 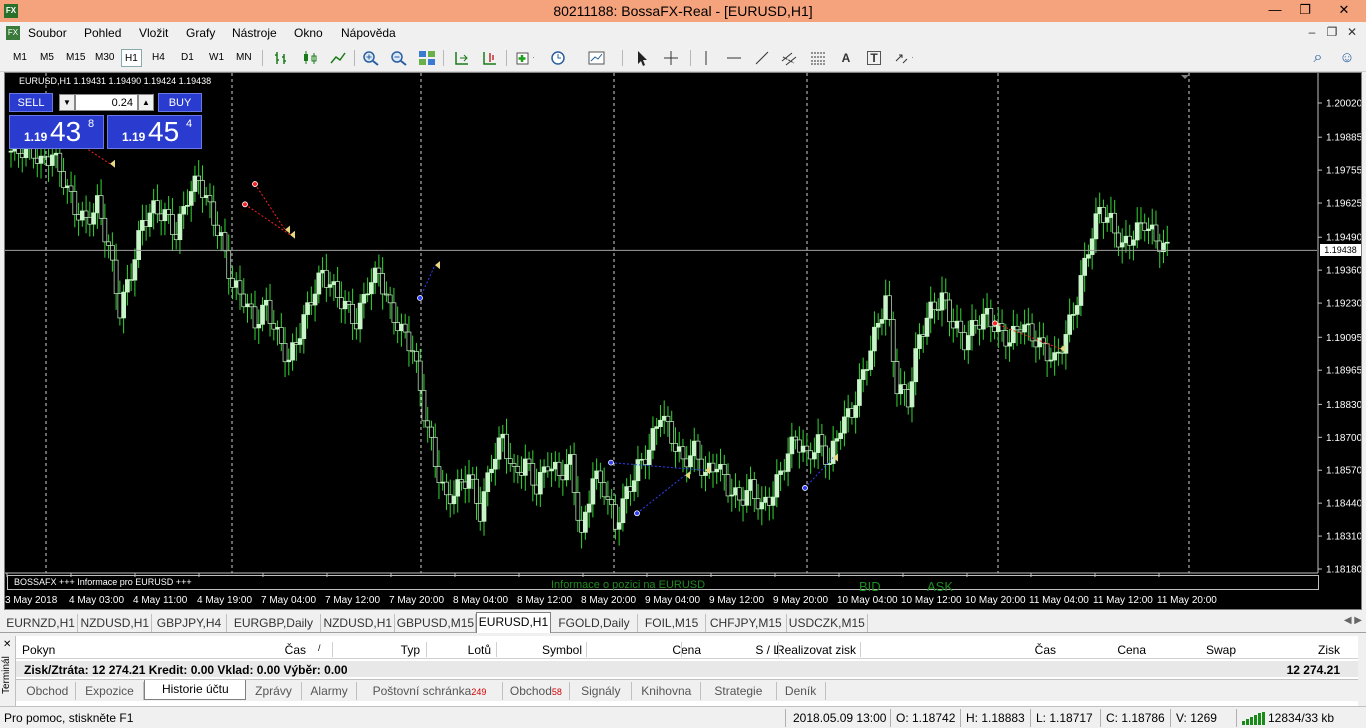 I want to click on trendline-icon, so click(x=762, y=58).